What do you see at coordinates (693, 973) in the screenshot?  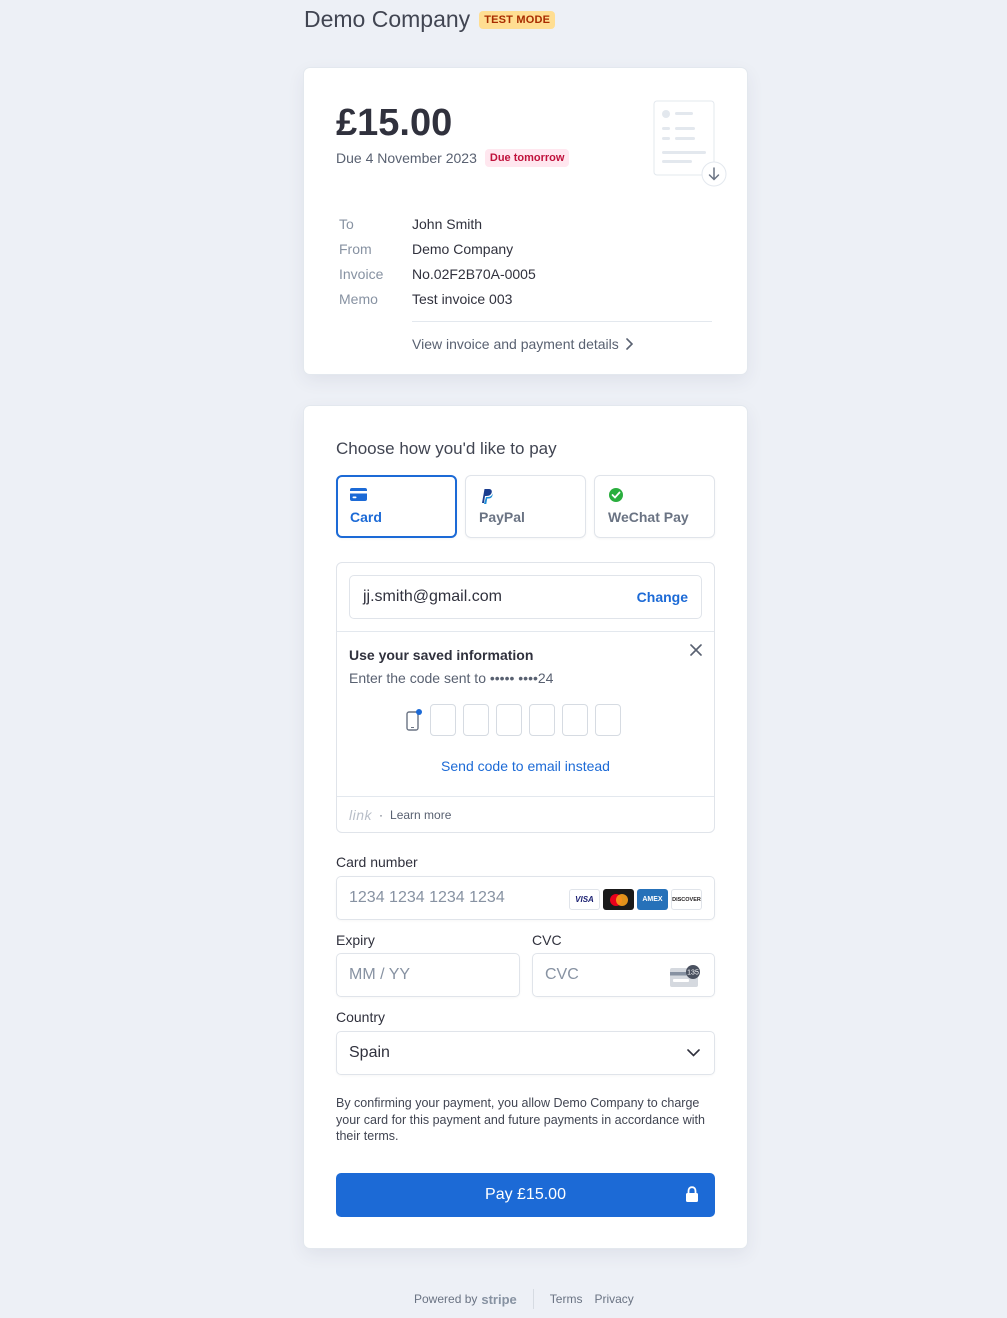 I see `cvc-badge-text: 135` at bounding box center [693, 973].